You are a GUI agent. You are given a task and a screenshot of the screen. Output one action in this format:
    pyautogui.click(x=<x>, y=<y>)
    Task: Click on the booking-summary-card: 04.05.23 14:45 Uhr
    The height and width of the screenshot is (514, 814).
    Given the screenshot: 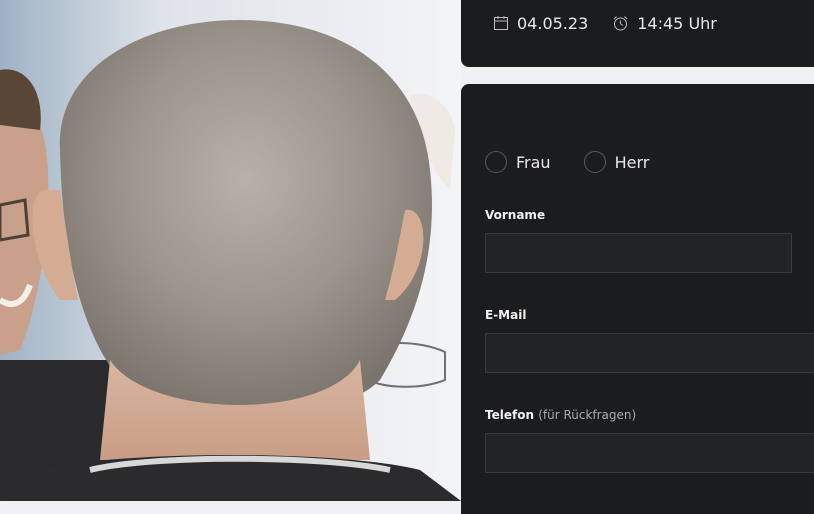 What is the action you would take?
    pyautogui.click(x=637, y=33)
    